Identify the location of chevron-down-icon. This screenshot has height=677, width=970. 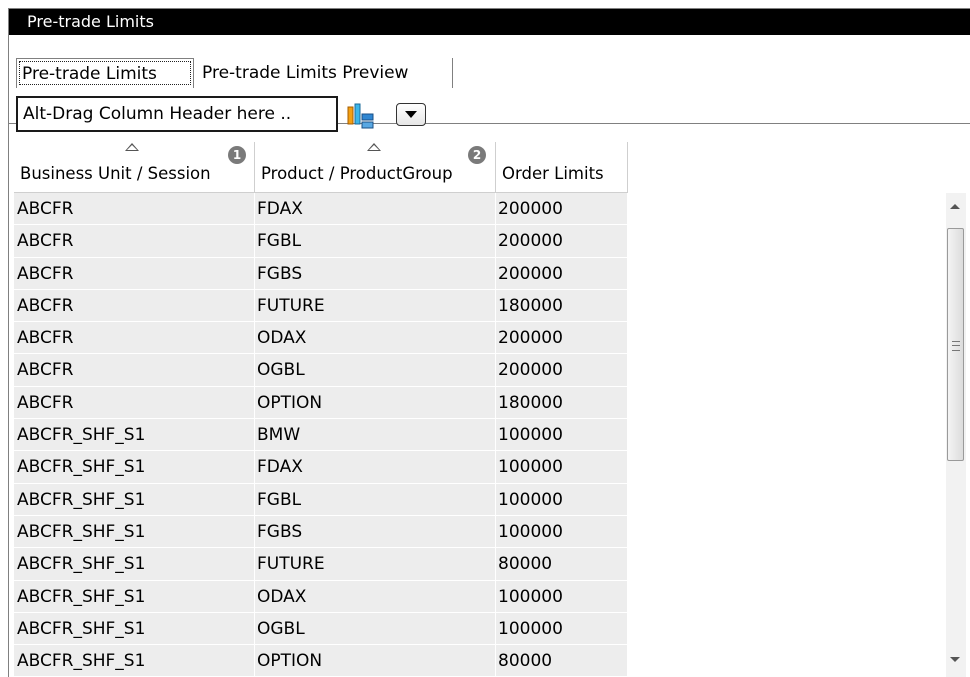
(411, 114).